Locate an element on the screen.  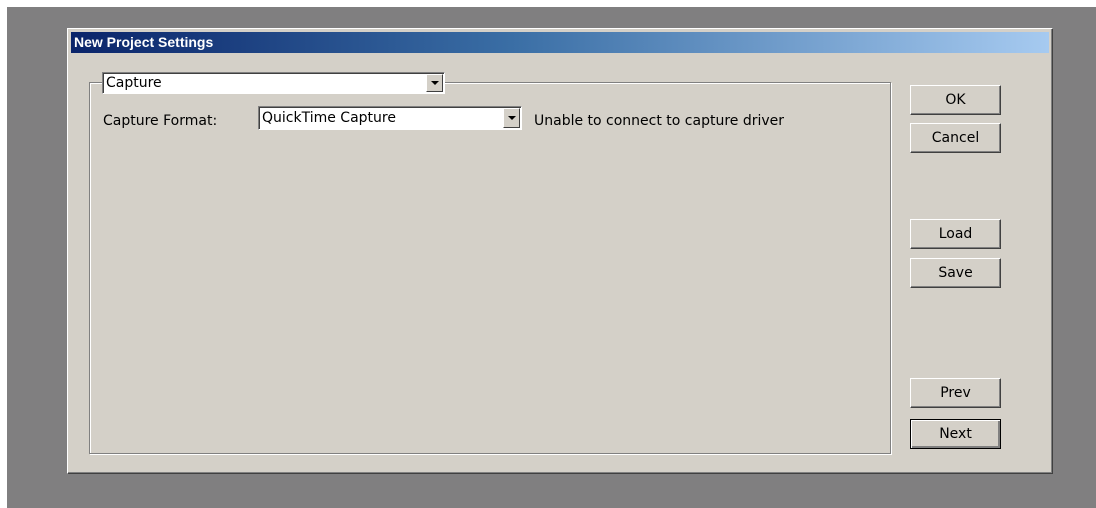
capture-format-label: Capture Format: is located at coordinates (160, 121).